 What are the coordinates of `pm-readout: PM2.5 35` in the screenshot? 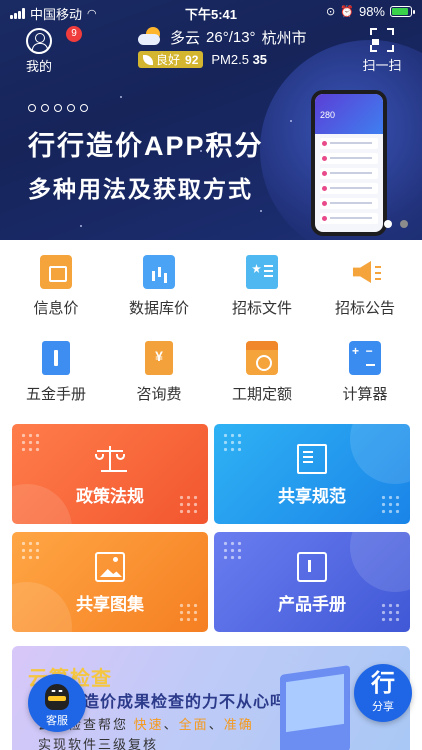 It's located at (239, 59).